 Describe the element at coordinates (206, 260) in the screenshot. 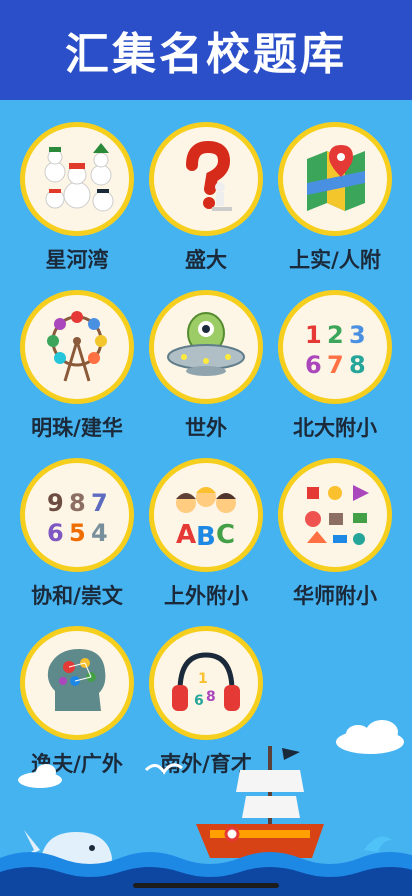

I see `tile-label: 盛大` at that location.